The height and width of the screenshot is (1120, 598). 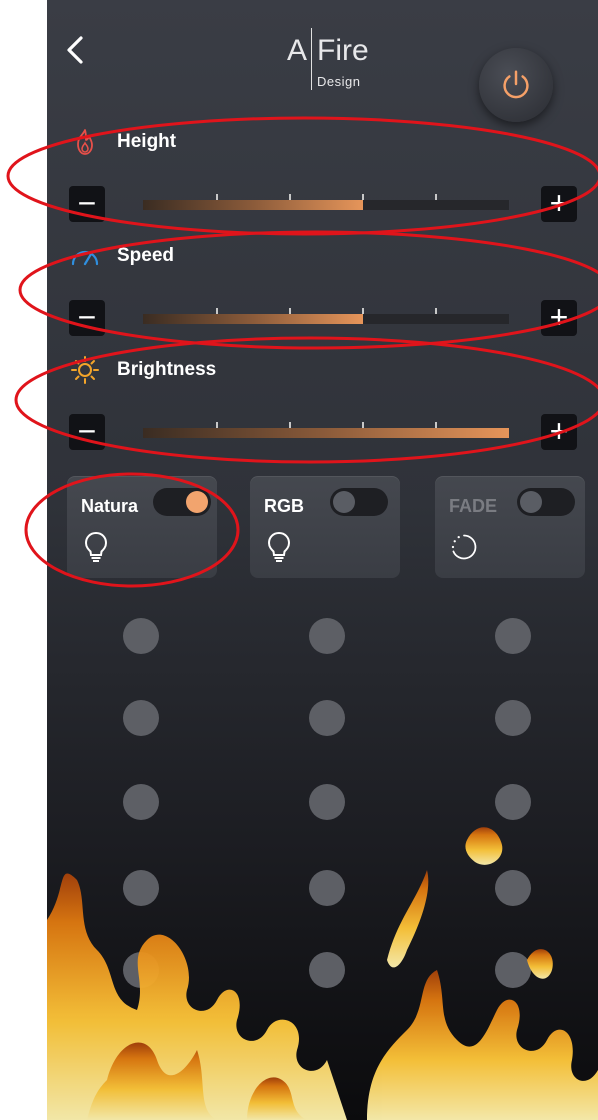 What do you see at coordinates (298, 50) in the screenshot?
I see `logo-letter: A` at bounding box center [298, 50].